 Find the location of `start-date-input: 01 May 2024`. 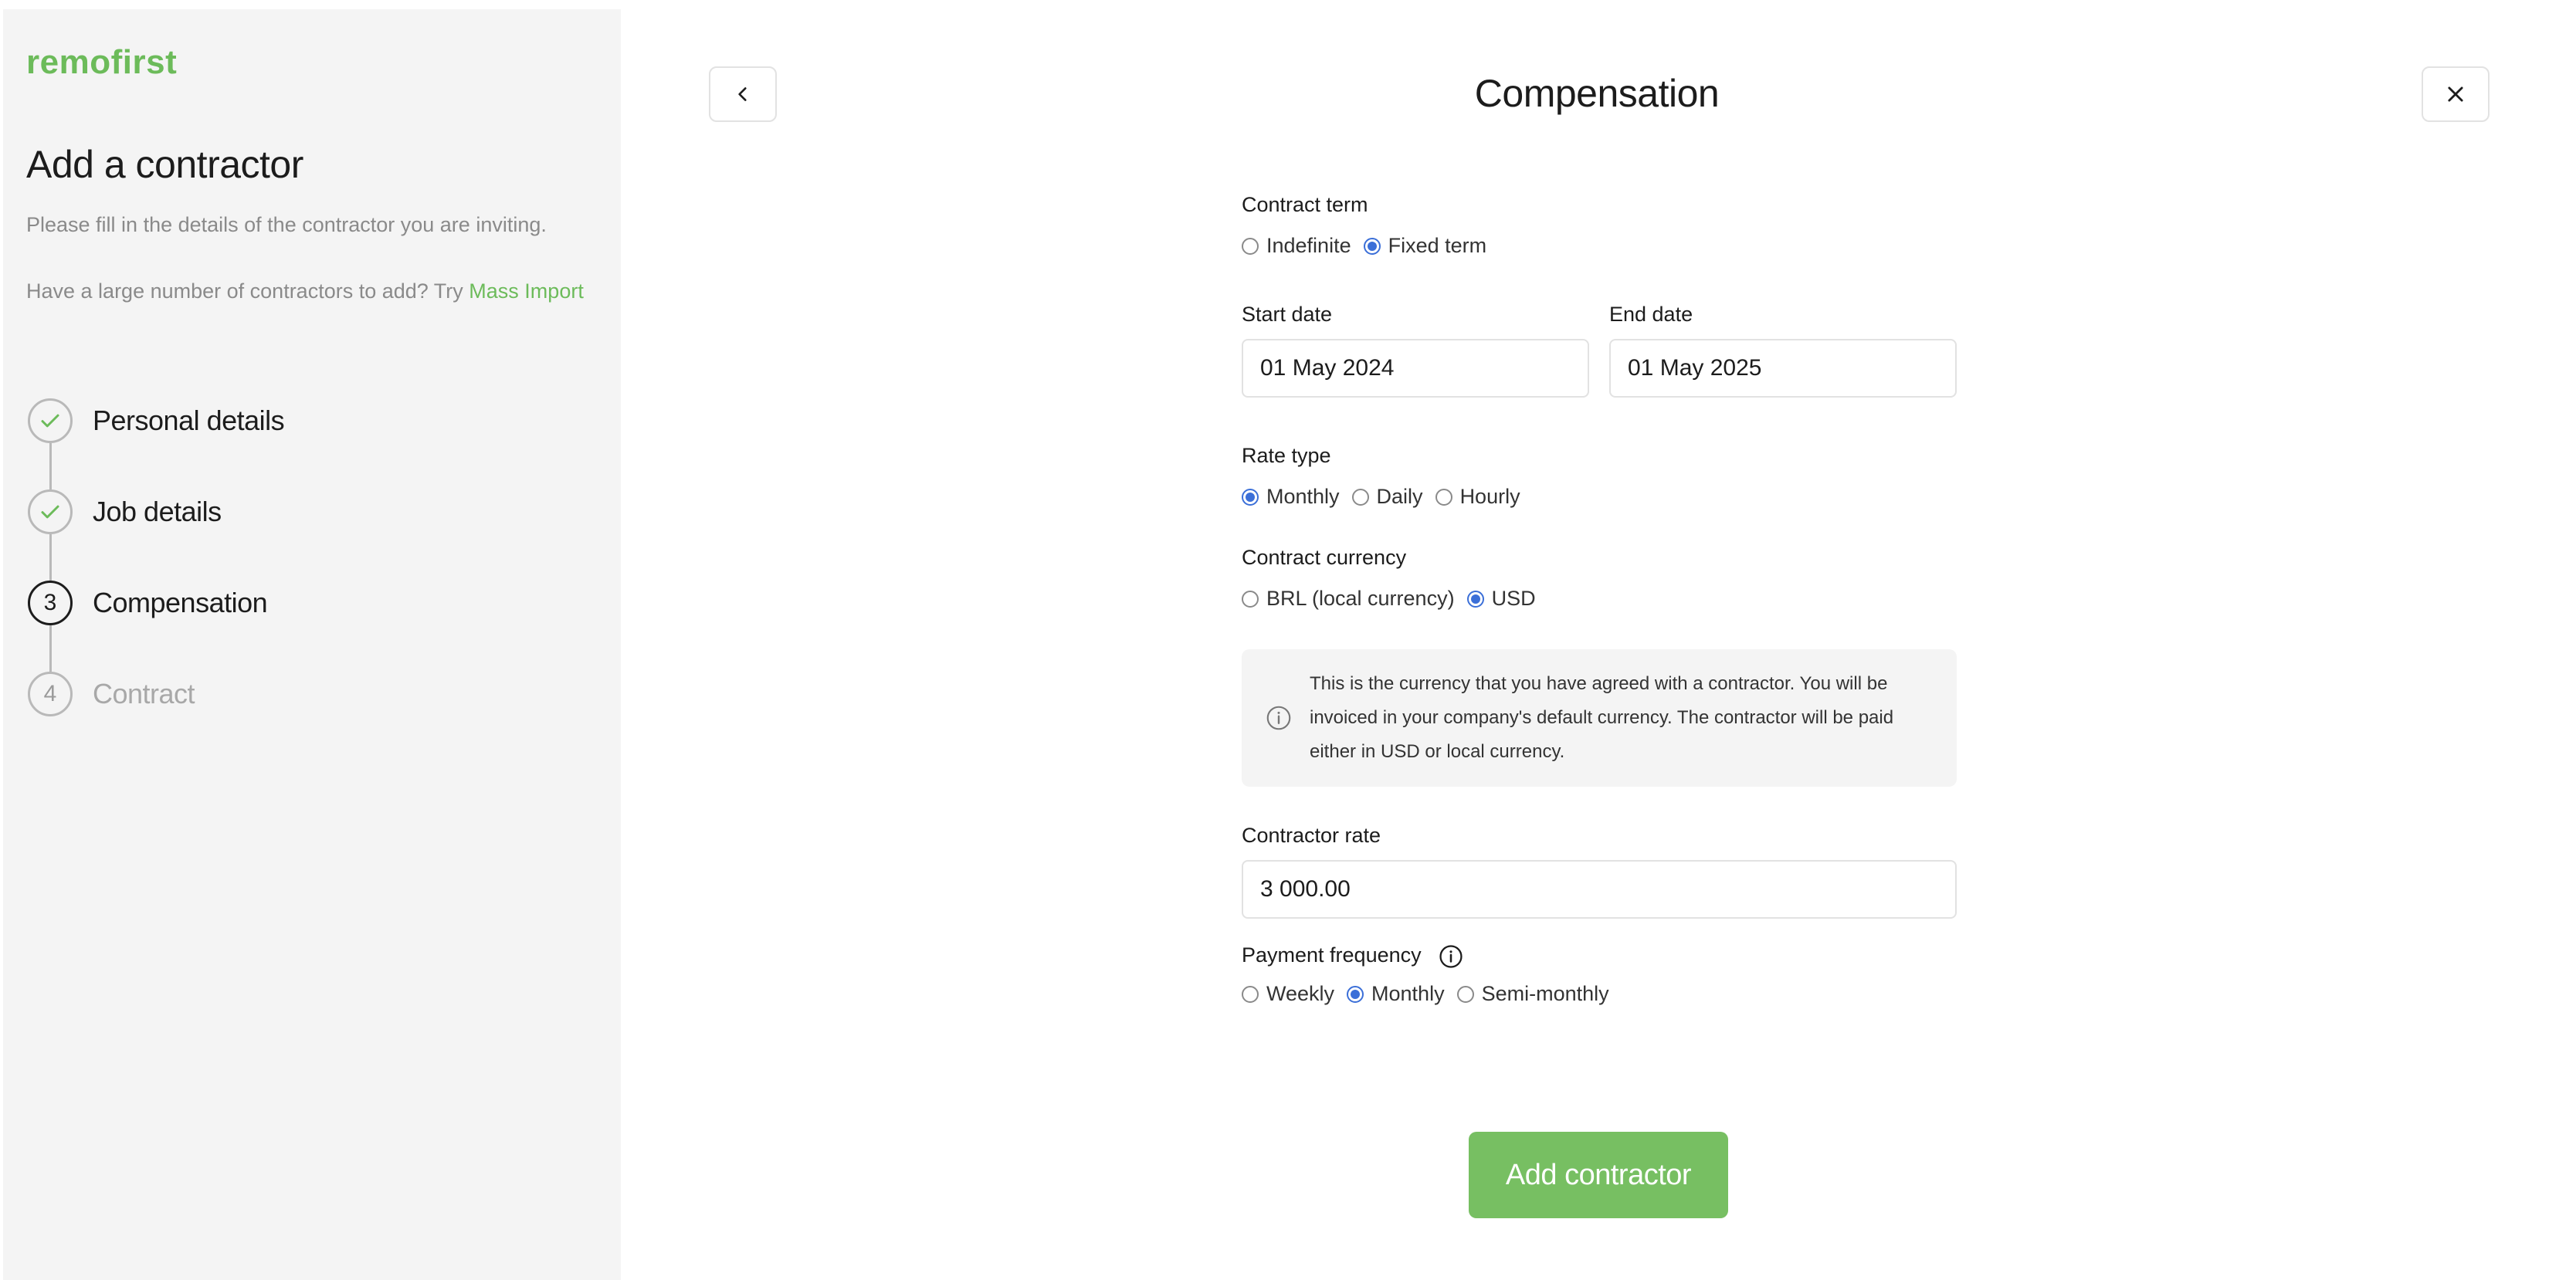

start-date-input: 01 May 2024 is located at coordinates (1415, 368).